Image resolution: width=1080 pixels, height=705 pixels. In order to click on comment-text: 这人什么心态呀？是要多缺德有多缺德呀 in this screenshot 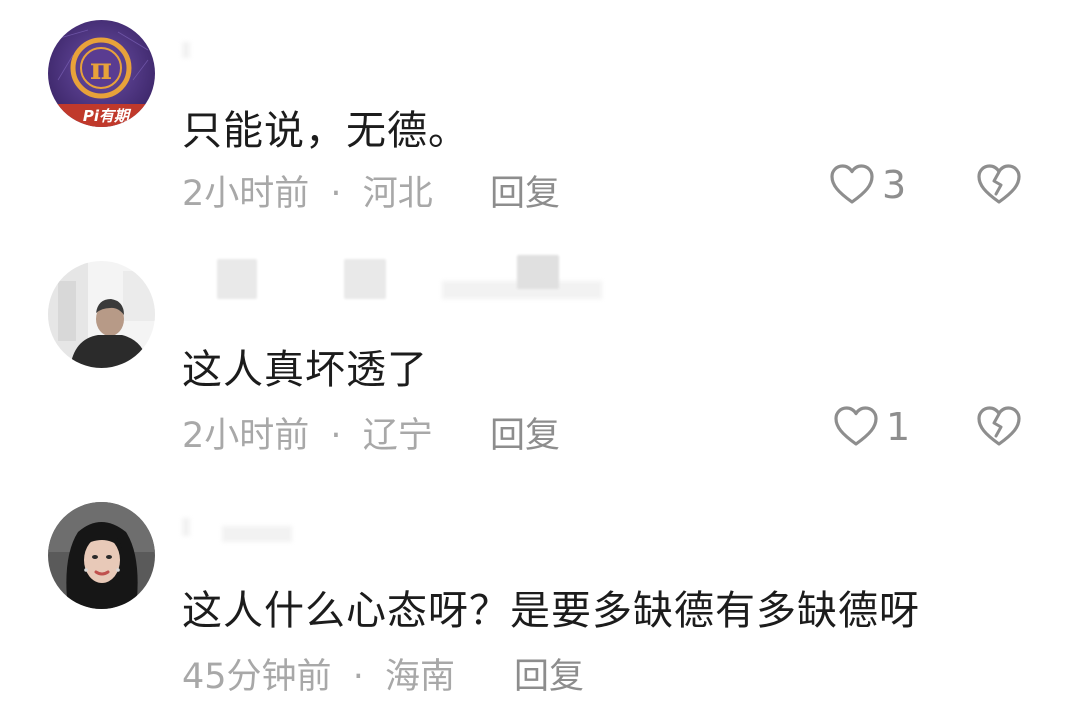, I will do `click(551, 611)`.